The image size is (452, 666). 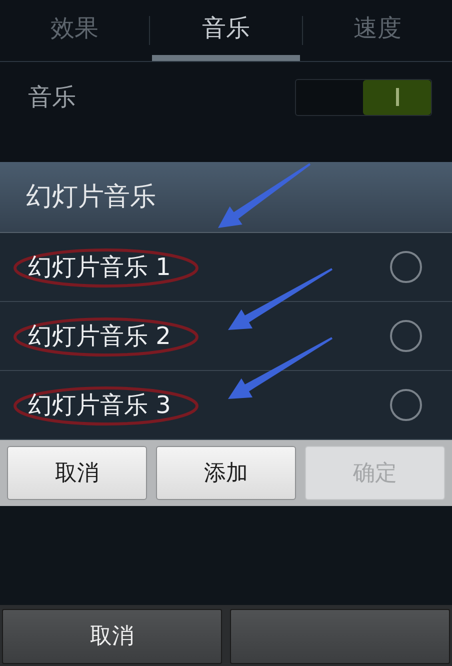 What do you see at coordinates (226, 336) in the screenshot?
I see `list-item: 幻灯片音乐 2` at bounding box center [226, 336].